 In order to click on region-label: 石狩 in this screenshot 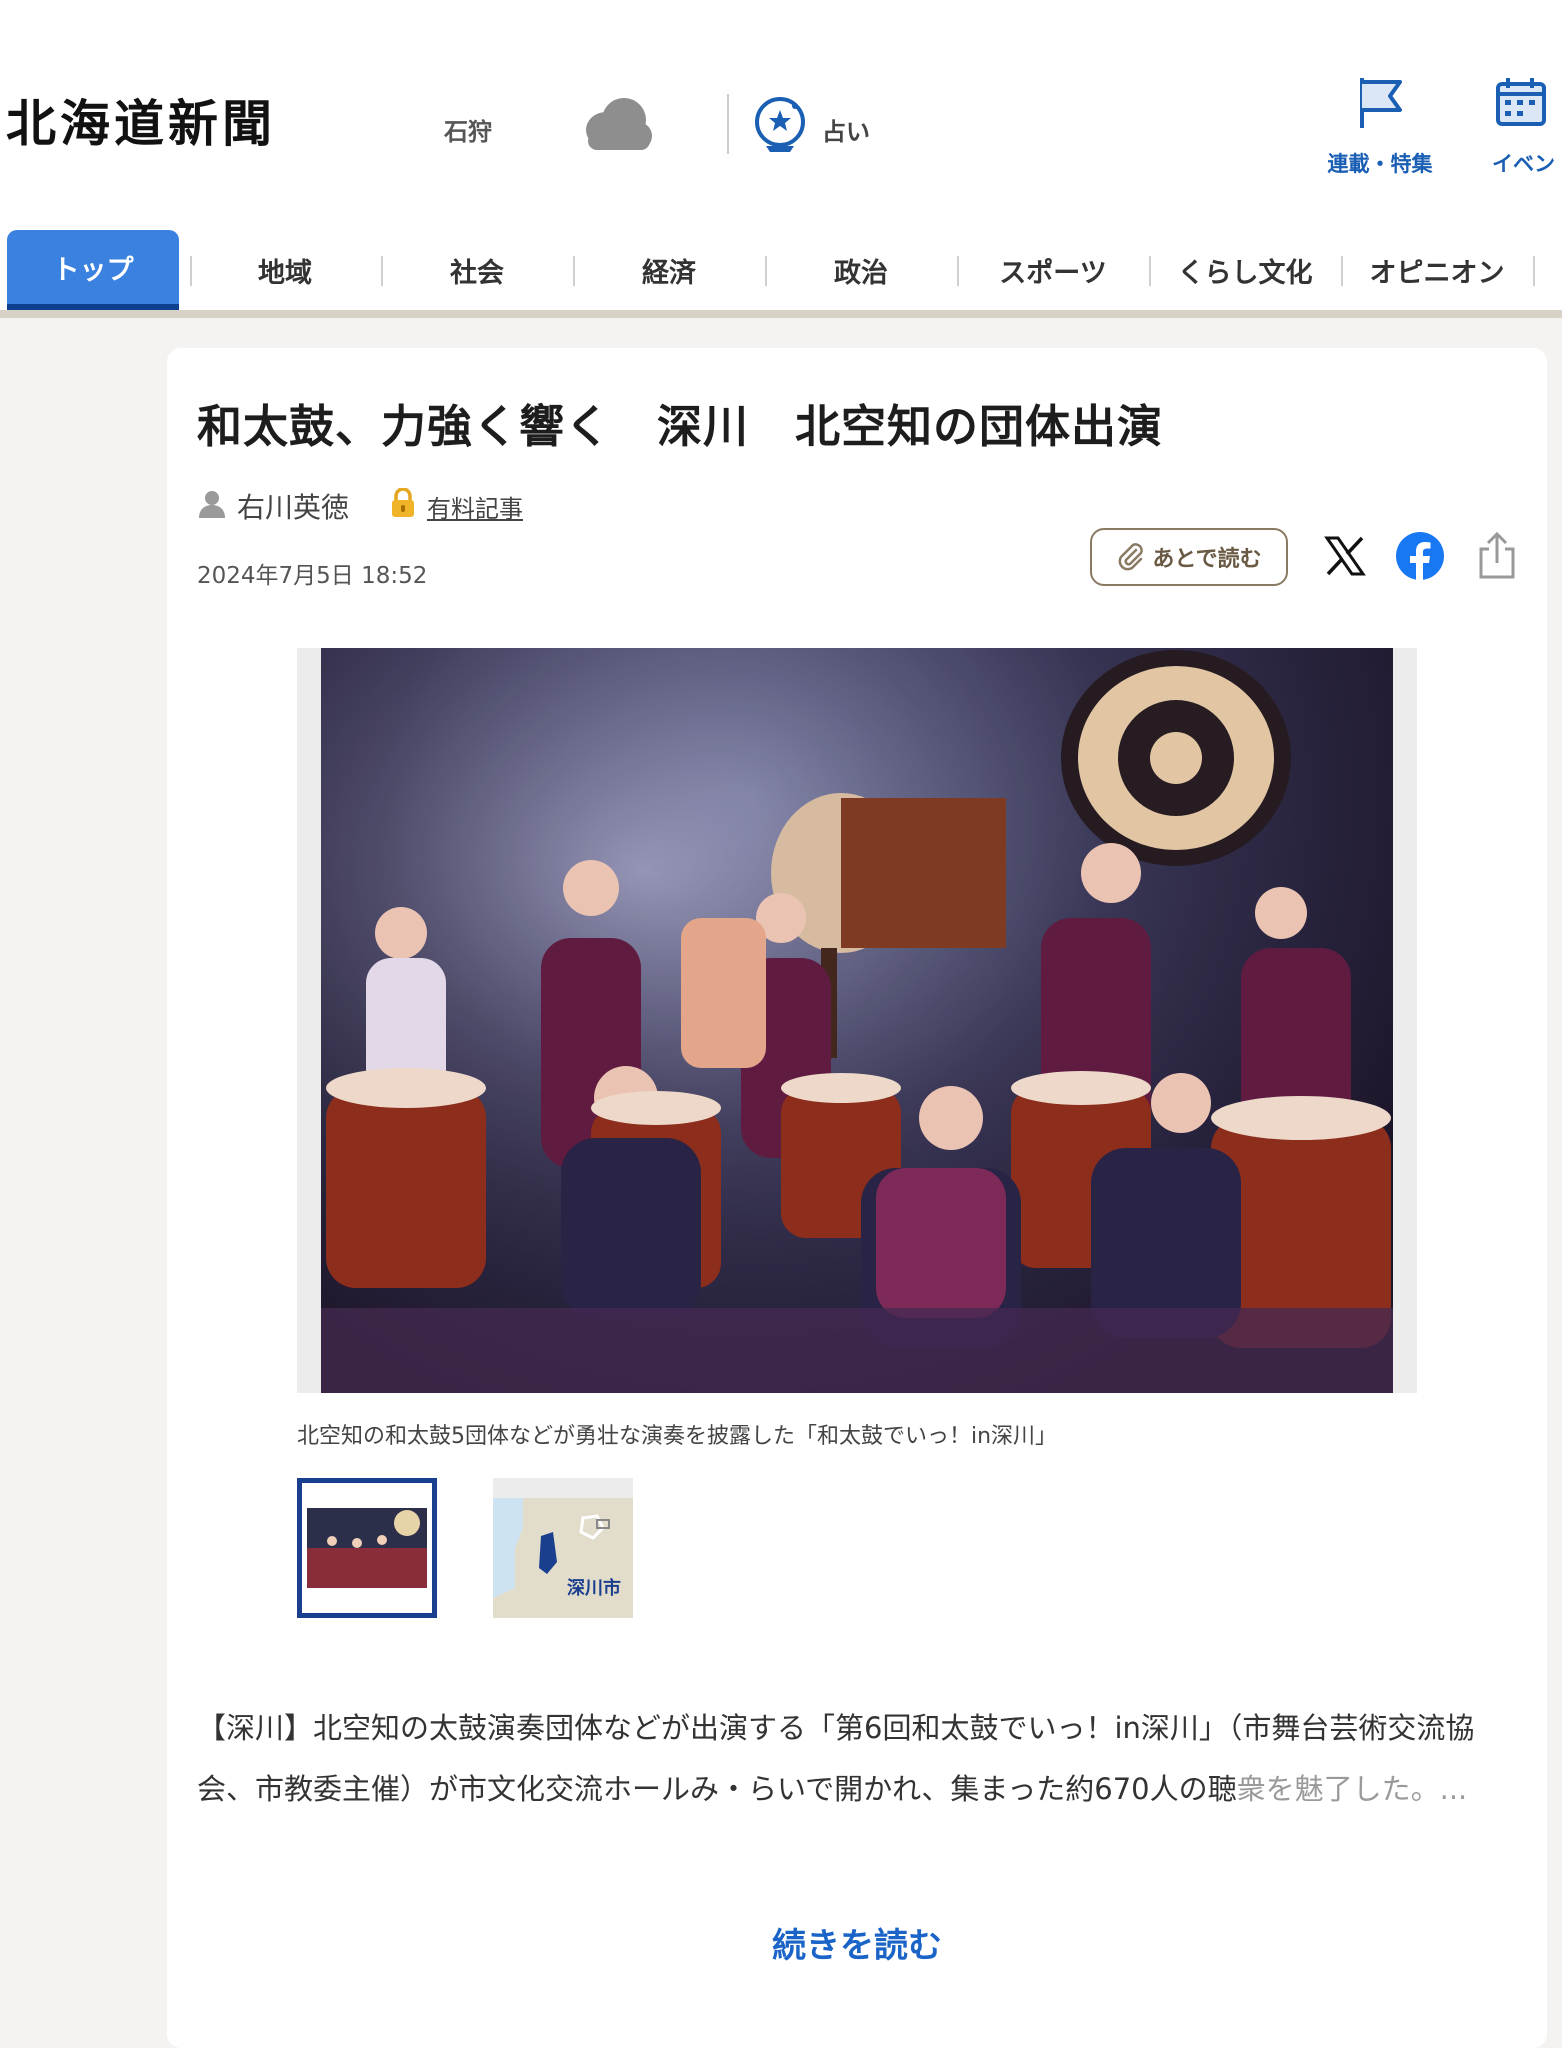, I will do `click(468, 129)`.